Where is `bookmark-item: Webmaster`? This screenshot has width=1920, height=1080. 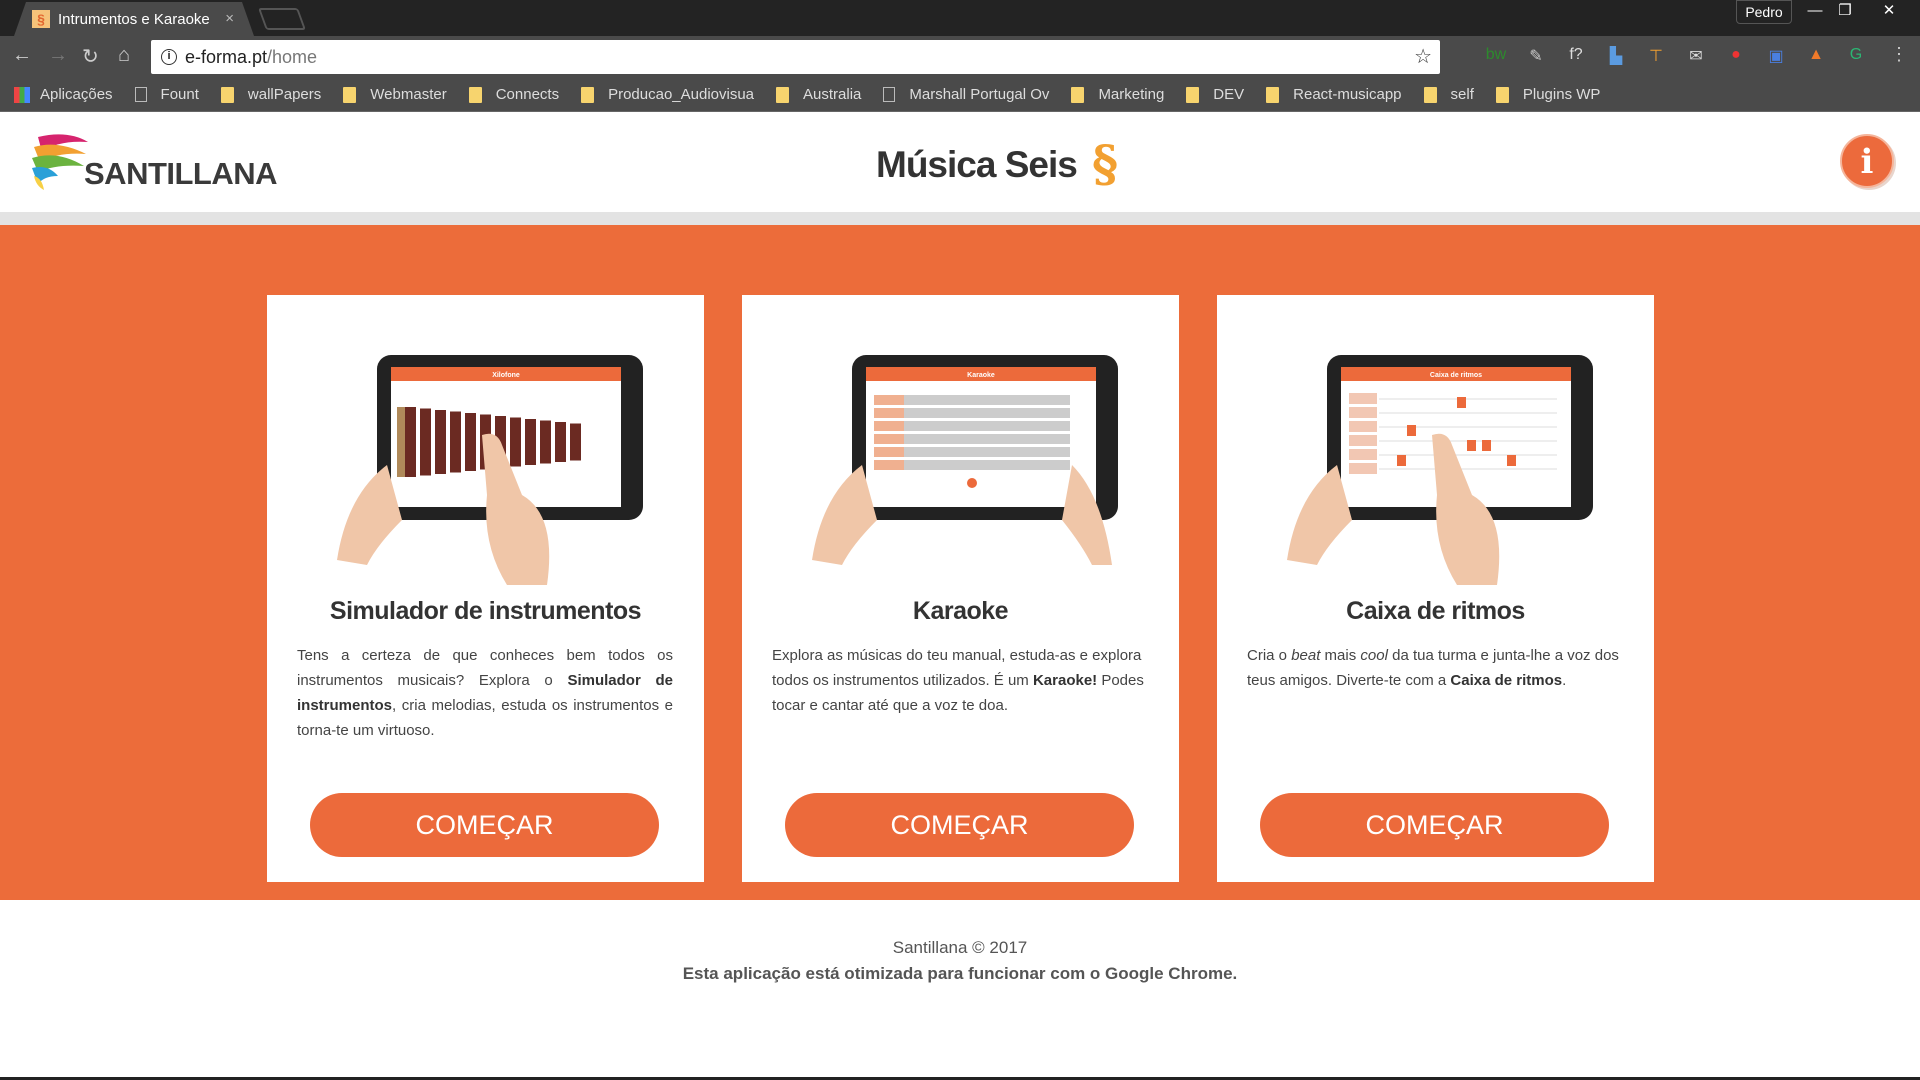
bookmark-item: Webmaster is located at coordinates (395, 94).